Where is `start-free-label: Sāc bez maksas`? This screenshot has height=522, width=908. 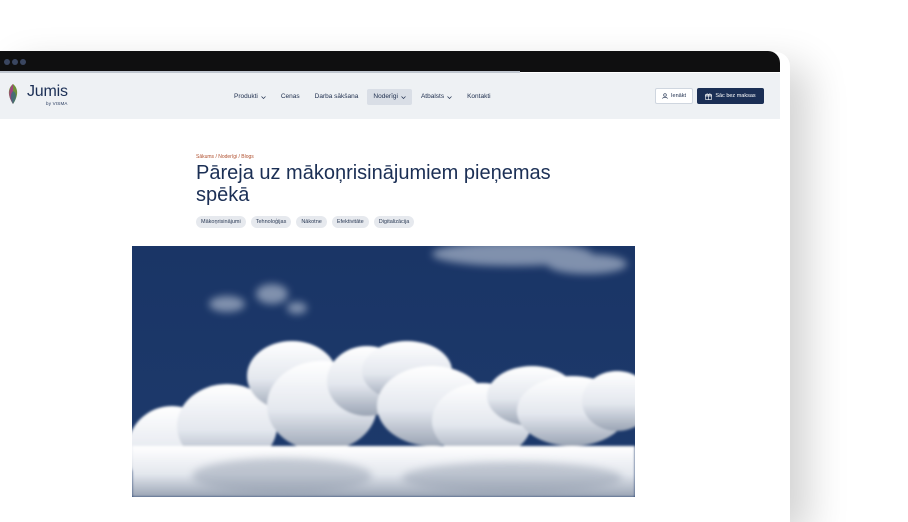
start-free-label: Sāc bez maksas is located at coordinates (735, 96).